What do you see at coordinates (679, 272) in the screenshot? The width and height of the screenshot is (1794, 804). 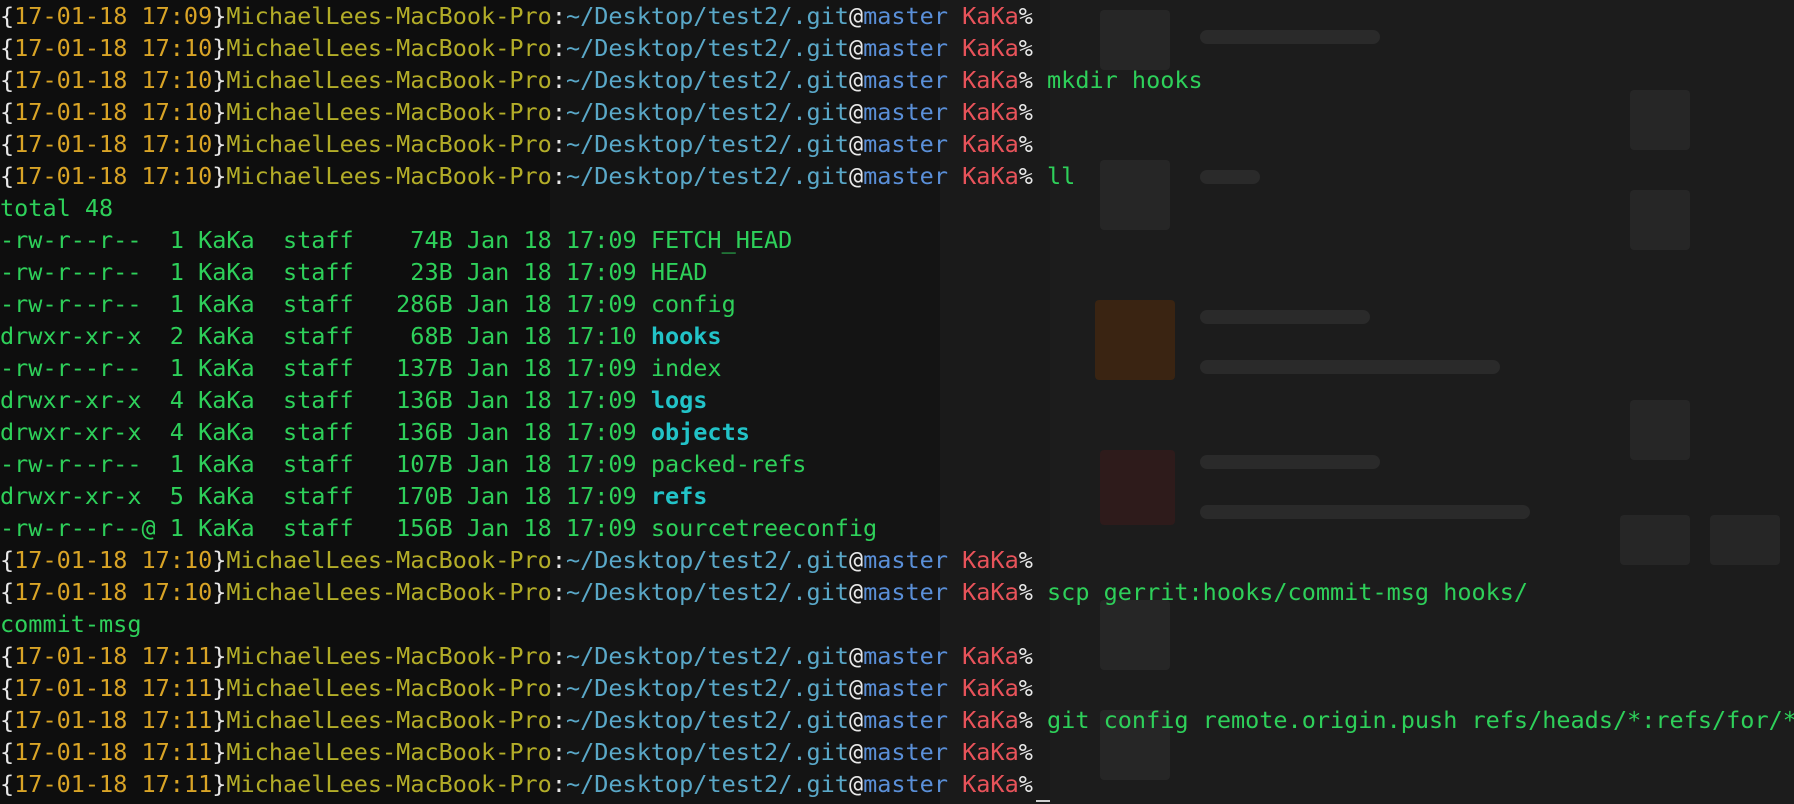 I see `listing-filename: HEAD` at bounding box center [679, 272].